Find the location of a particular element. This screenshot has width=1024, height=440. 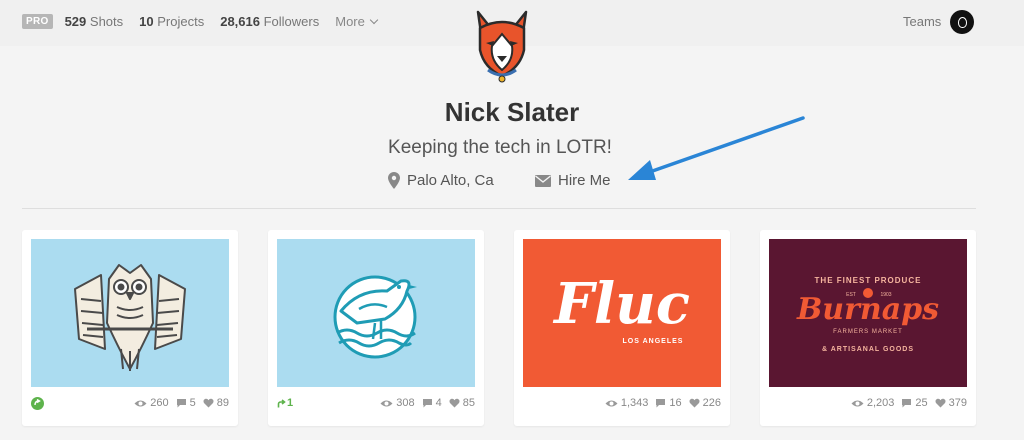

location-text: Palo Alto, Ca is located at coordinates (450, 180).